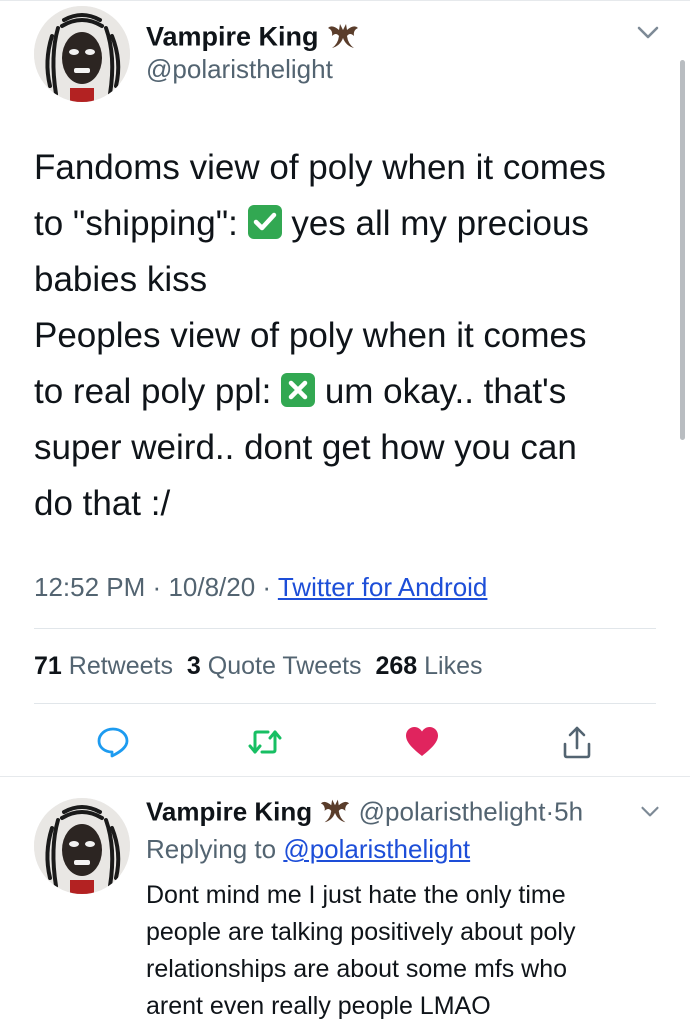 This screenshot has width=690, height=1025. What do you see at coordinates (318, 1006) in the screenshot?
I see `reply-line: arent even really people LMAO` at bounding box center [318, 1006].